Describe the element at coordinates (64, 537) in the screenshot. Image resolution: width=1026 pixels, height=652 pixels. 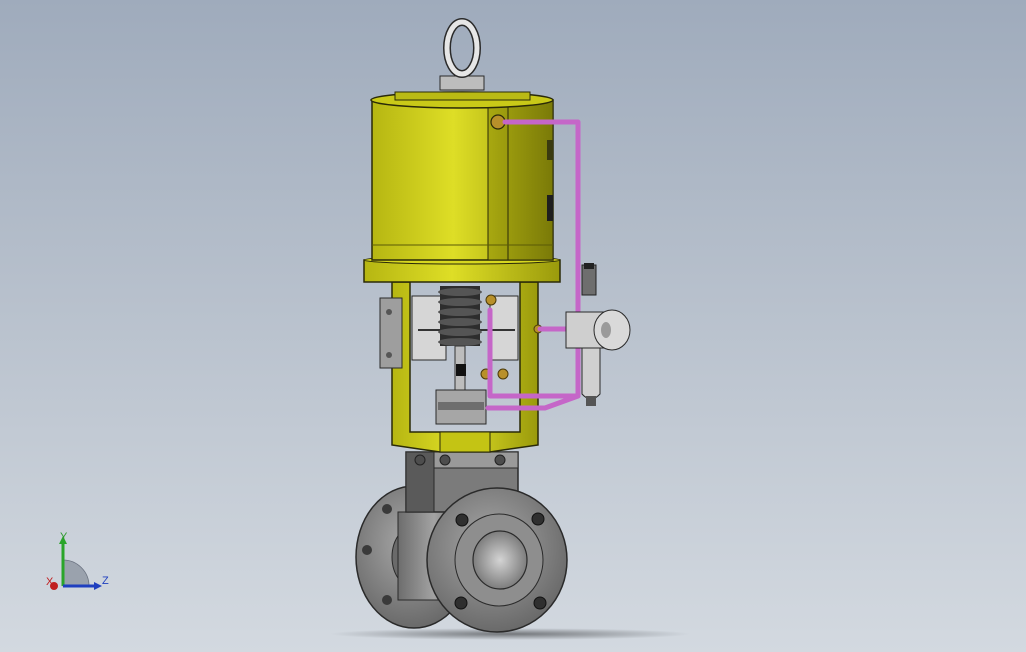
I see `axis-y-label: Y` at that location.